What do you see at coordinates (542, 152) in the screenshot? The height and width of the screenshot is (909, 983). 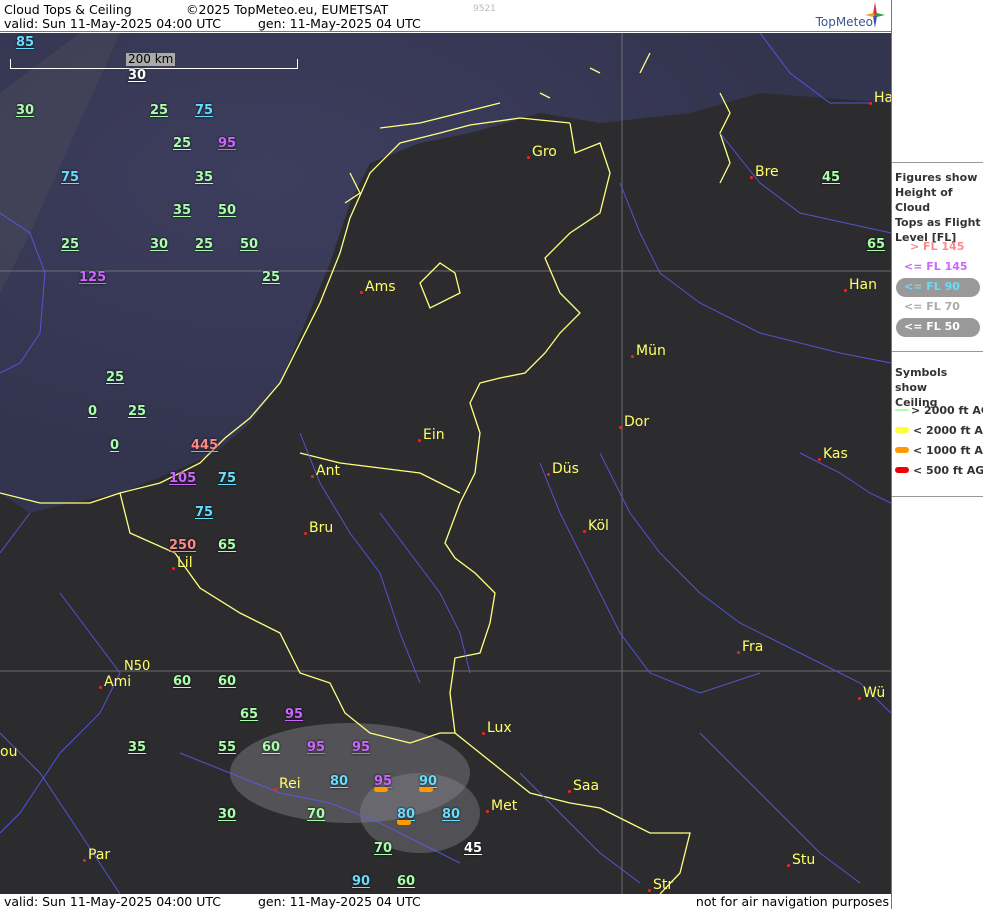 I see `city-label: Gro` at bounding box center [542, 152].